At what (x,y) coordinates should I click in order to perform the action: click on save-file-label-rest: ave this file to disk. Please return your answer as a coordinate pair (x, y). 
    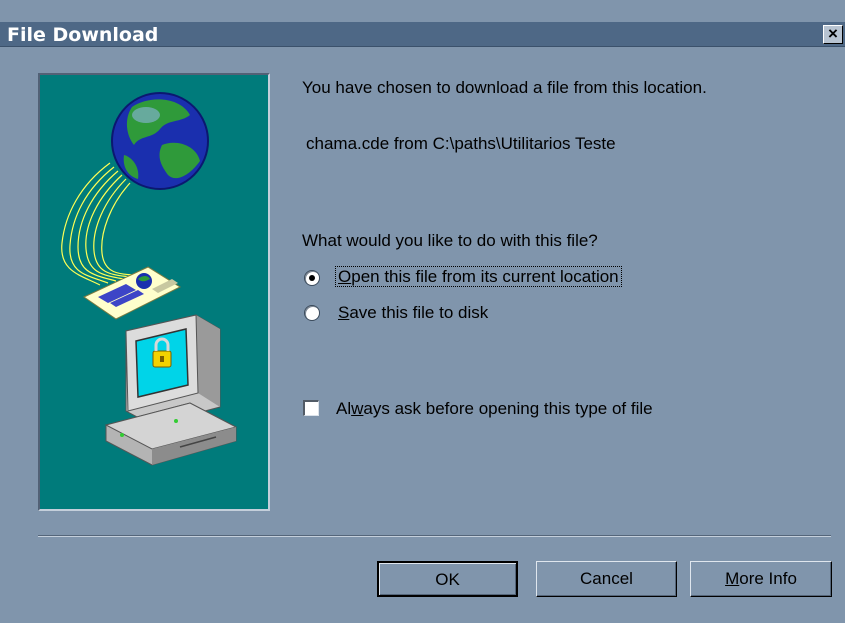
    Looking at the image, I should click on (419, 312).